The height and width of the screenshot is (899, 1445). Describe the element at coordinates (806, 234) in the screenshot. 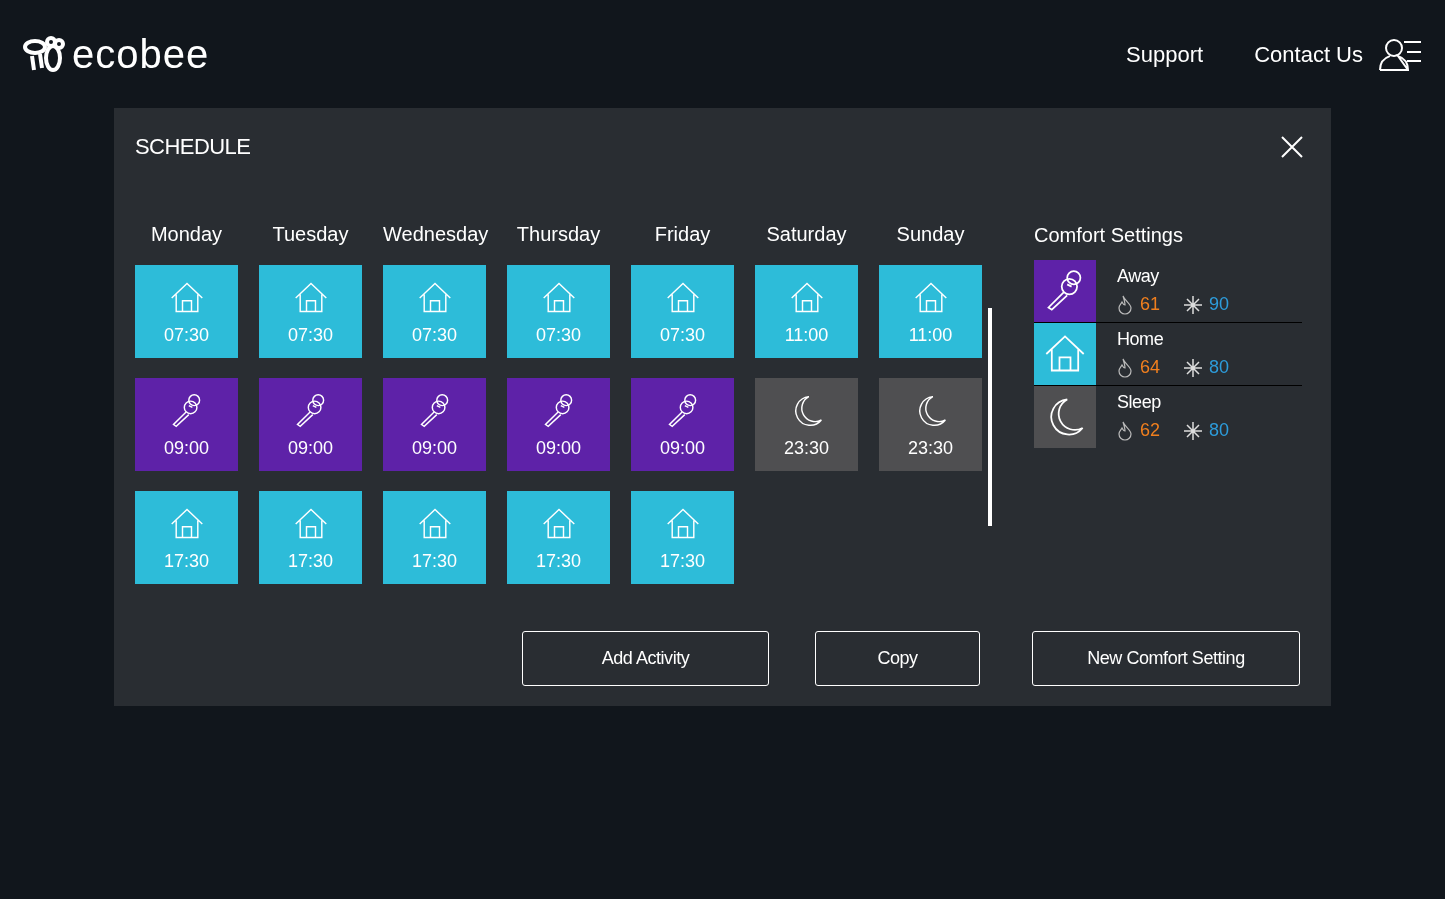

I see `day-heading: Saturday` at that location.